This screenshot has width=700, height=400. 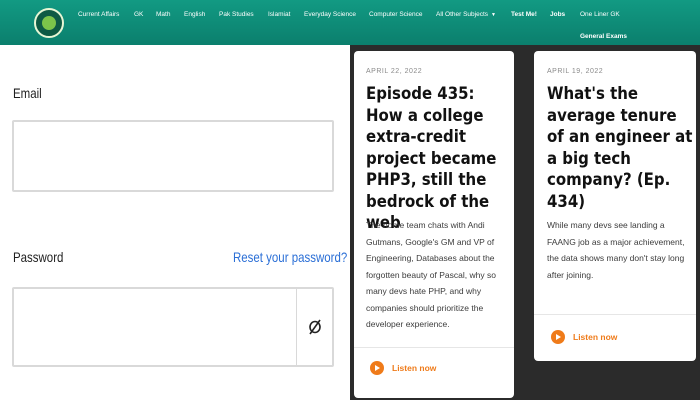 What do you see at coordinates (27, 93) in the screenshot?
I see `email-label: Email` at bounding box center [27, 93].